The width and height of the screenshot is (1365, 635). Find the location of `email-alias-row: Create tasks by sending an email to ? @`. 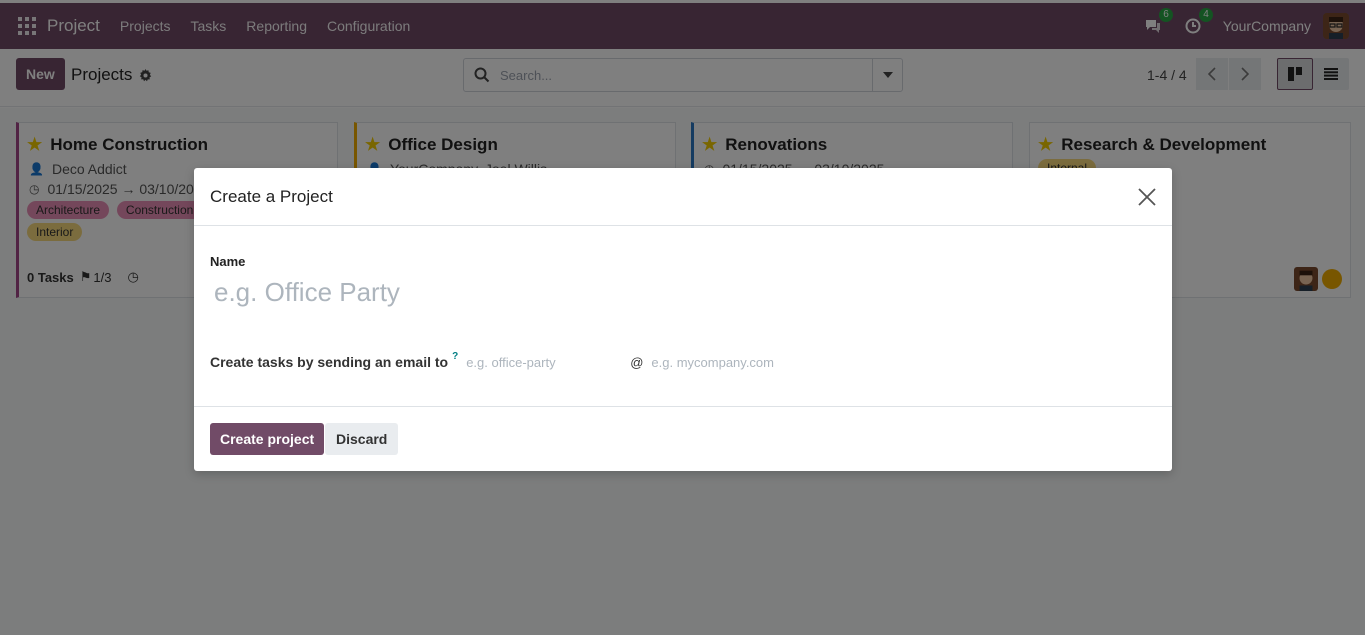

email-alias-row: Create tasks by sending an email to ? @ is located at coordinates (531, 360).